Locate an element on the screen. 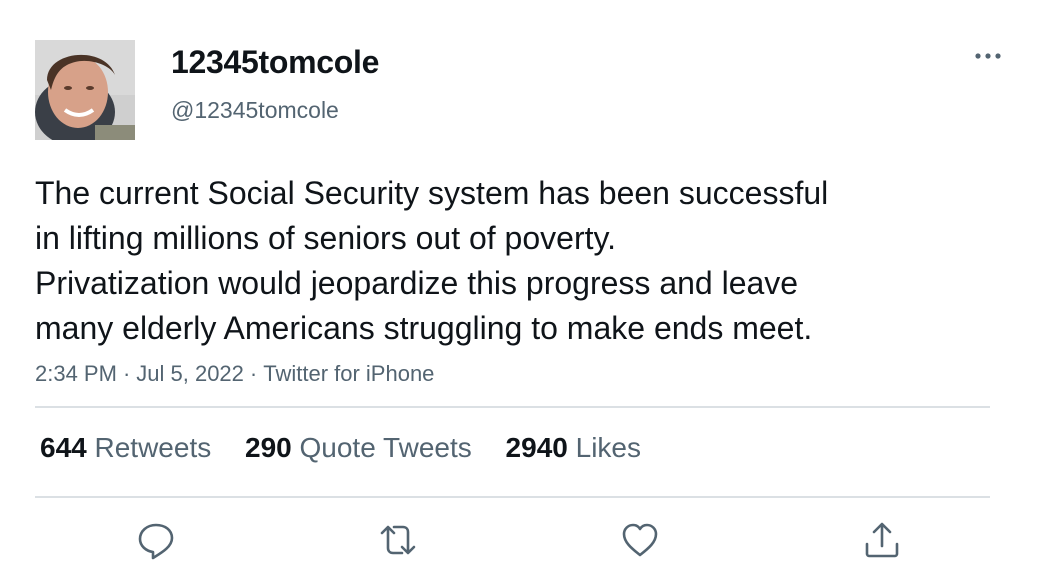 The width and height of the screenshot is (1050, 570). avatar is located at coordinates (85, 90).